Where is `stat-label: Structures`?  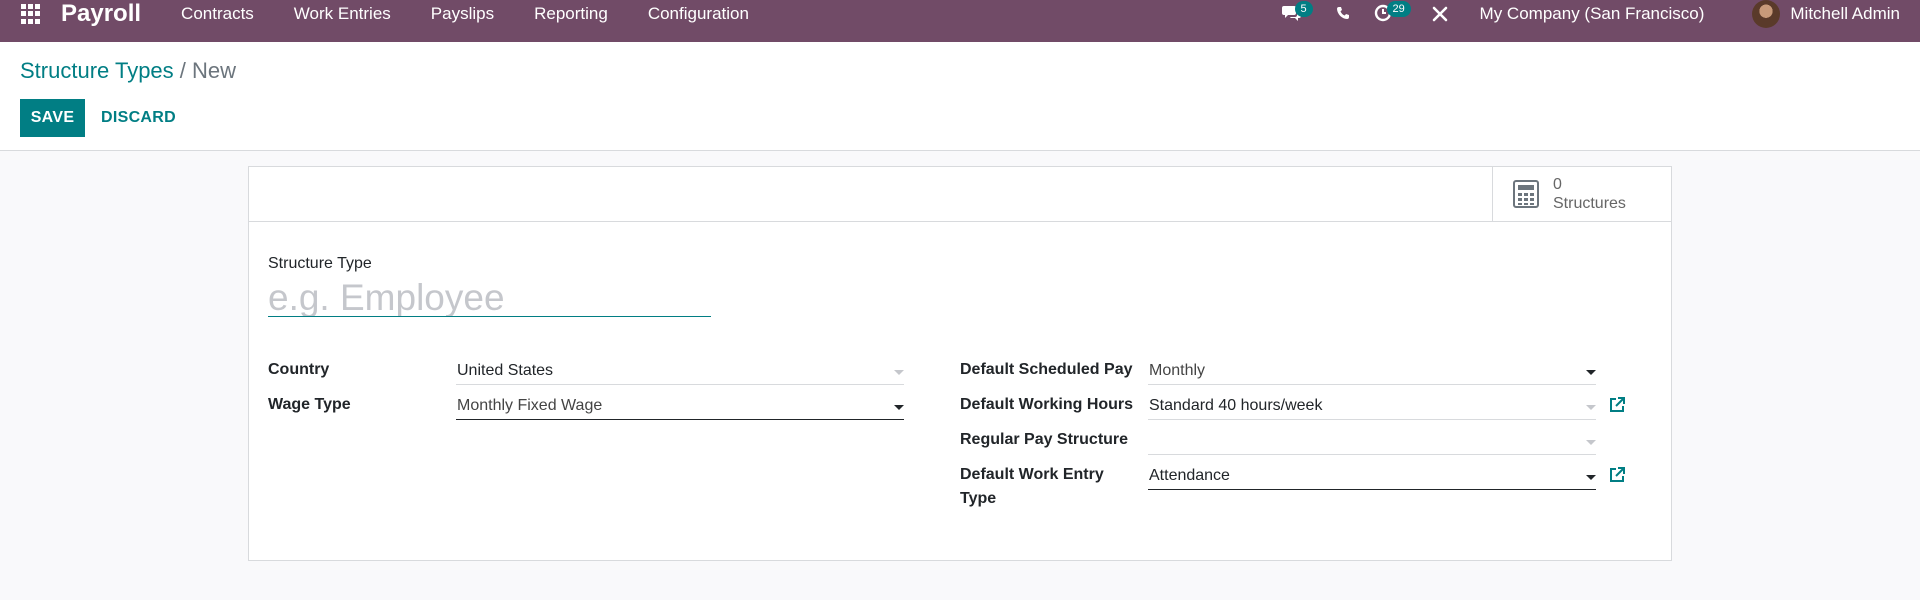
stat-label: Structures is located at coordinates (1589, 203).